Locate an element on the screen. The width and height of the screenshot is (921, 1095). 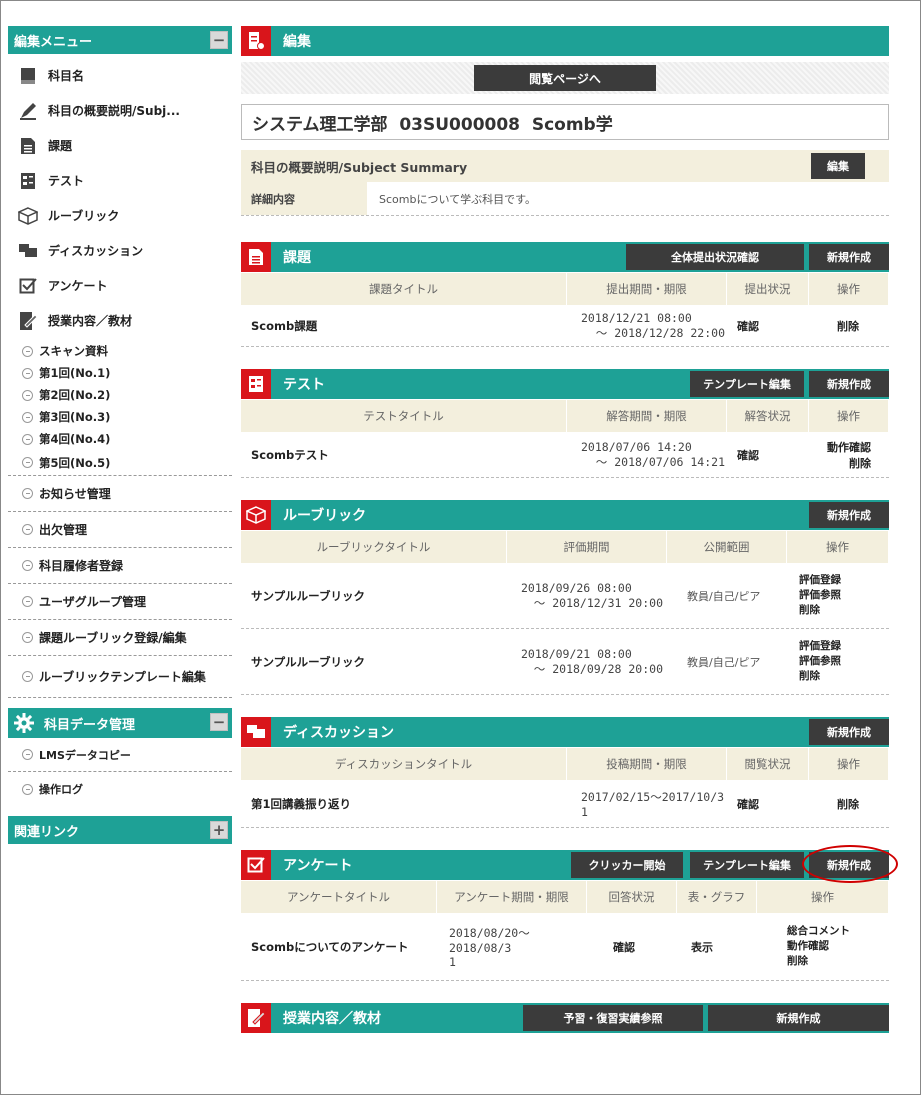
sidebar-subitem-lecture-3: 第3回(No.3) is located at coordinates (120, 417).